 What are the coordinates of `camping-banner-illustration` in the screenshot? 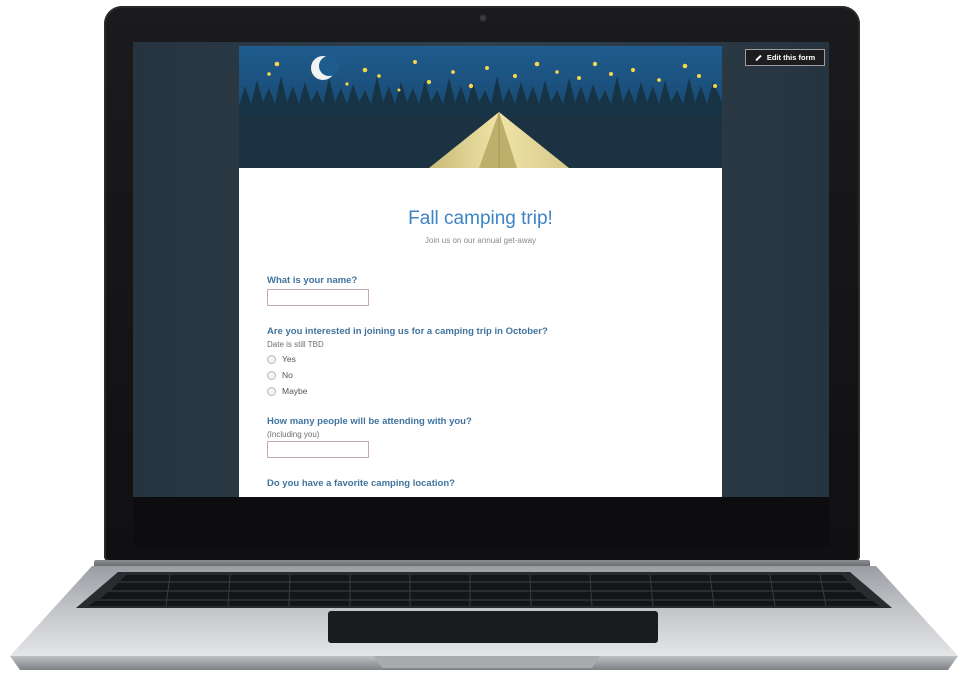 It's located at (480, 107).